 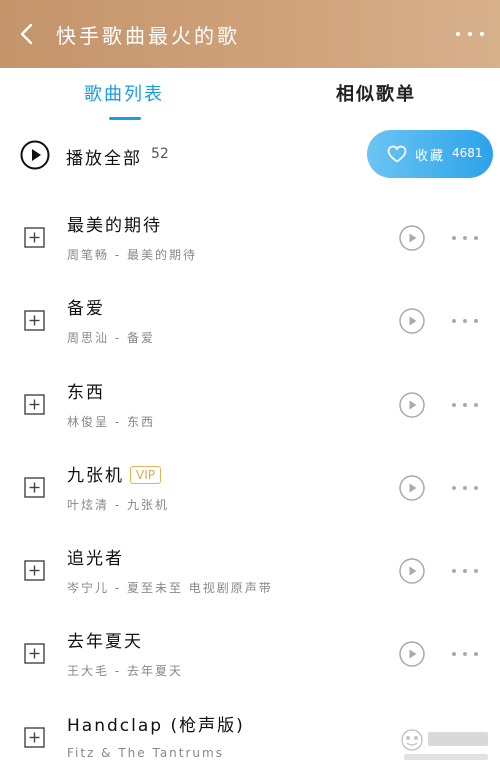 I want to click on list-item: 九张机 VIP 叶炫清 - 九张机, so click(x=250, y=487).